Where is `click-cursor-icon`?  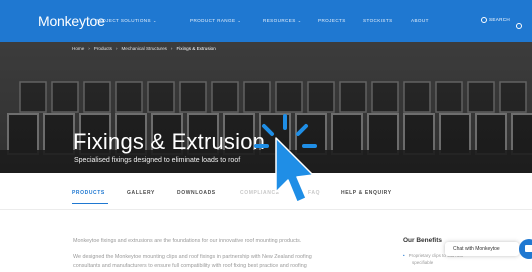 click-cursor-icon is located at coordinates (285, 158).